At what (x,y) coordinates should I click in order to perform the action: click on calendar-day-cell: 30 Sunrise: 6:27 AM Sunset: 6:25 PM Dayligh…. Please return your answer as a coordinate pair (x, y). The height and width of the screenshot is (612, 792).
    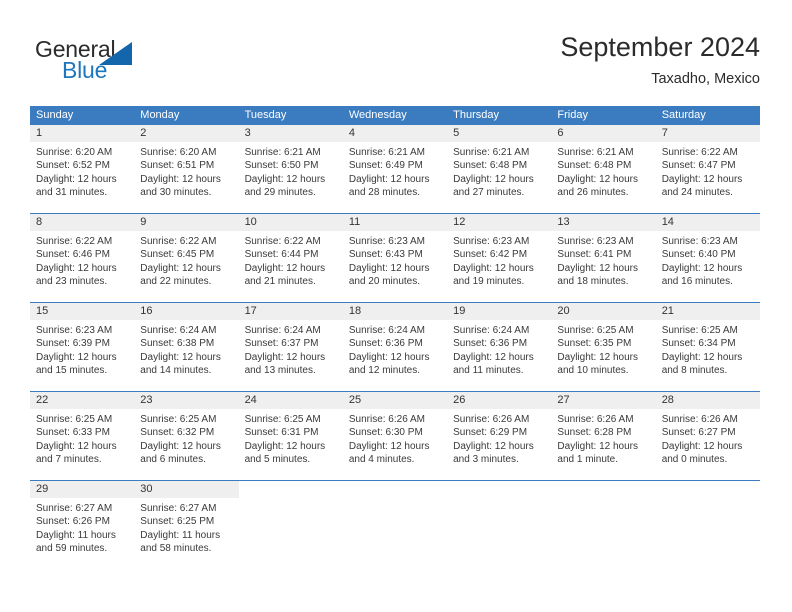
    Looking at the image, I should click on (186, 522).